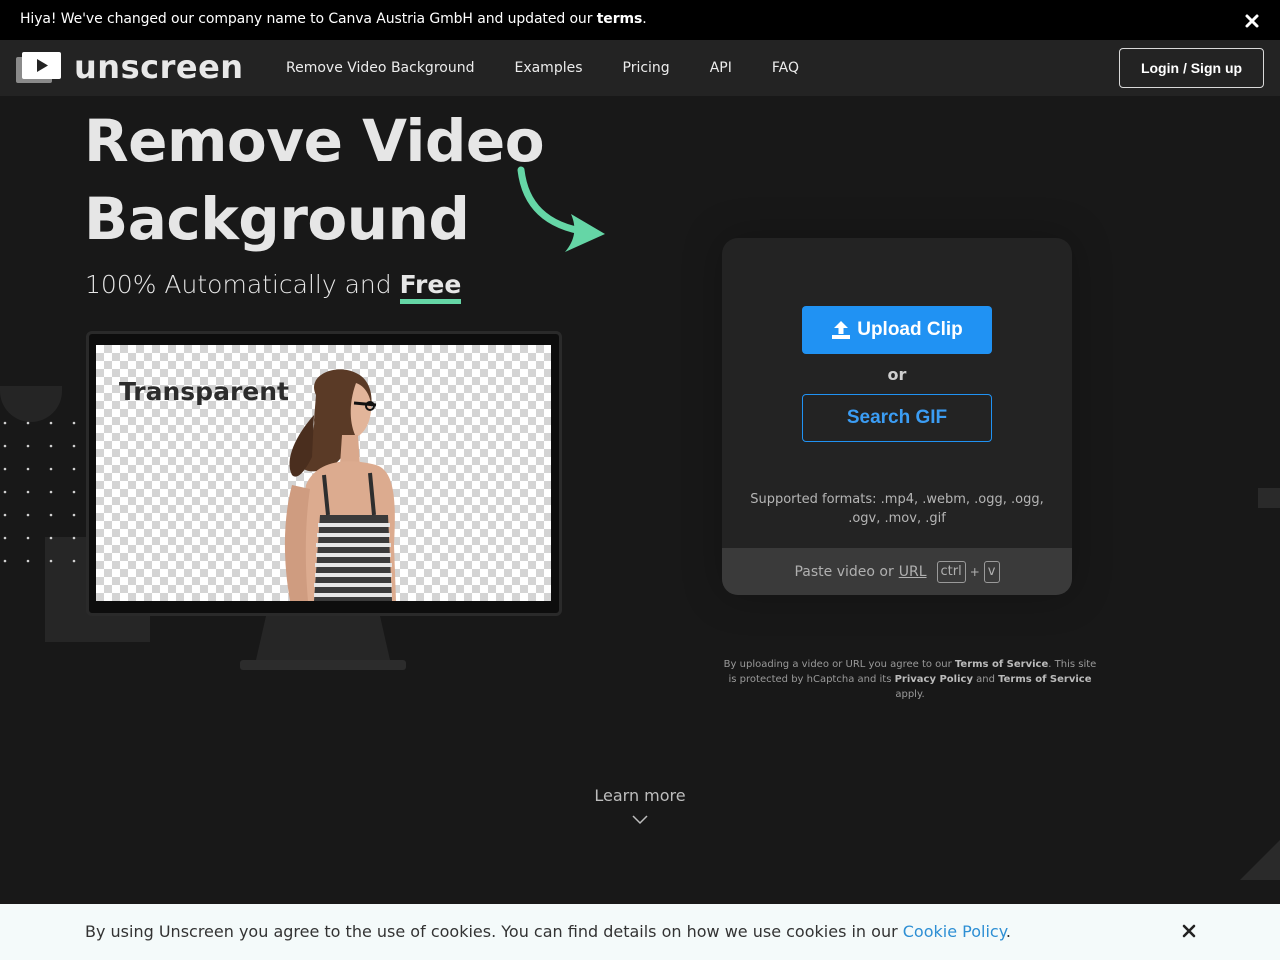 The height and width of the screenshot is (960, 1280). I want to click on monitor-preview: Transparent, so click(324, 473).